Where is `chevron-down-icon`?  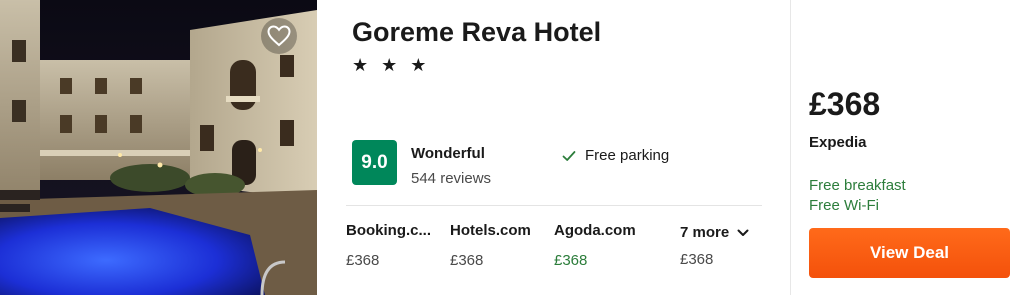
chevron-down-icon is located at coordinates (743, 232).